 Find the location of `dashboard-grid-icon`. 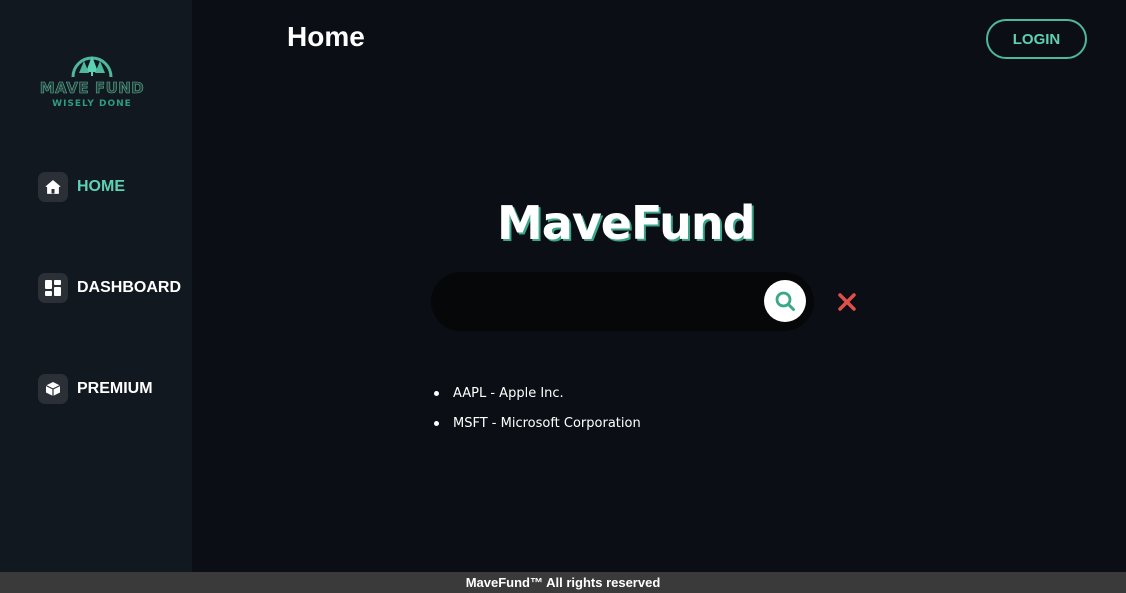

dashboard-grid-icon is located at coordinates (53, 288).